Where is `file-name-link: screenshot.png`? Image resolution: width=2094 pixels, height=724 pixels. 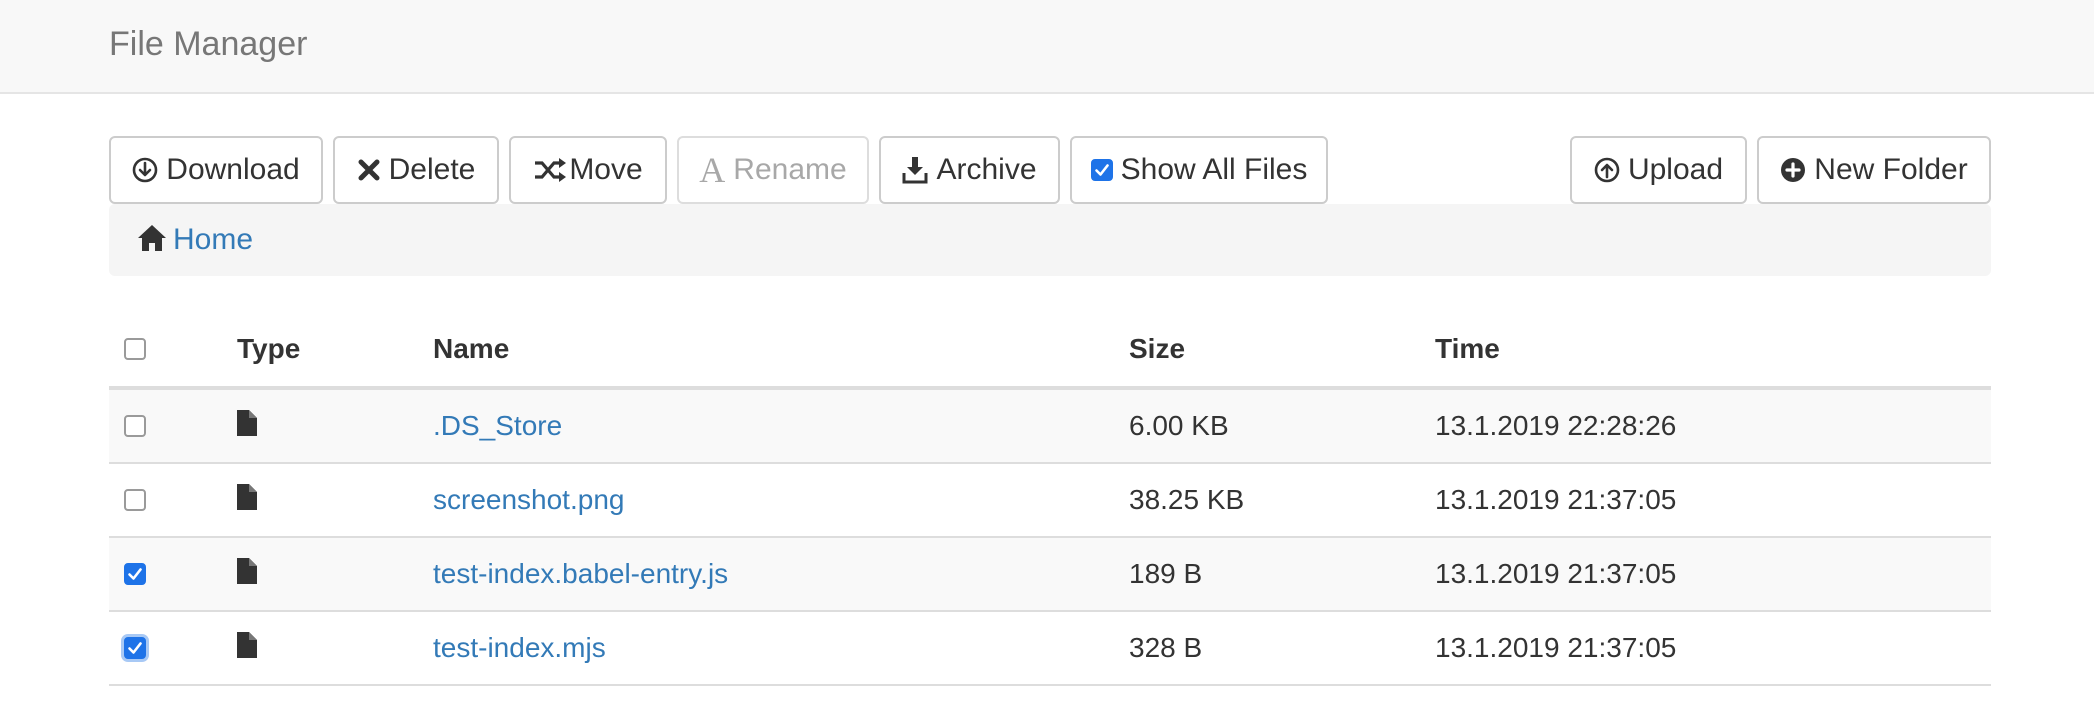 file-name-link: screenshot.png is located at coordinates (528, 500).